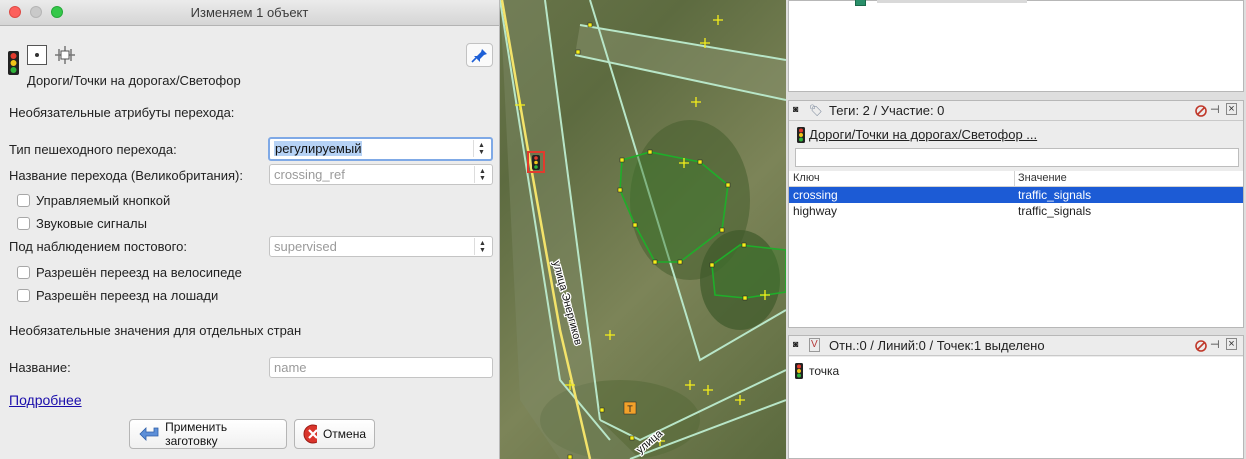 The image size is (1246, 459). I want to click on horse-checkbox, so click(23, 295).